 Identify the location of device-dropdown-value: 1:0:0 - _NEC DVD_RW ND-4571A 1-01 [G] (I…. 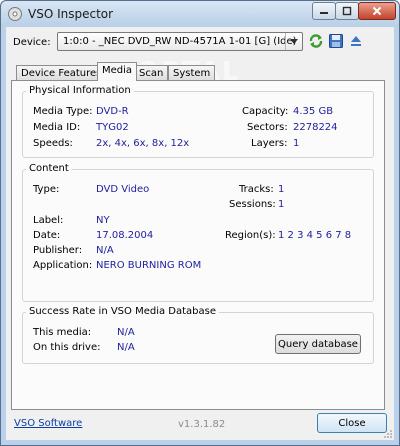
(180, 41).